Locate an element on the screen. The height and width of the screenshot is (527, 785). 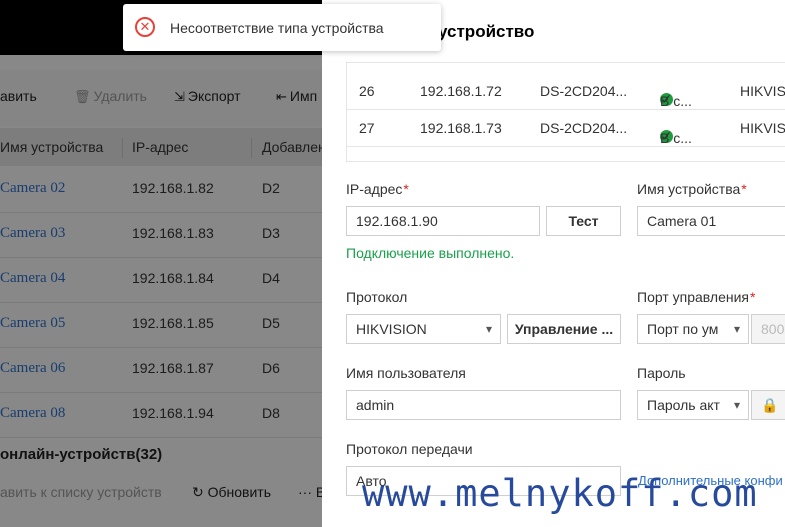
protocol-value: HIKVISION is located at coordinates (391, 329).